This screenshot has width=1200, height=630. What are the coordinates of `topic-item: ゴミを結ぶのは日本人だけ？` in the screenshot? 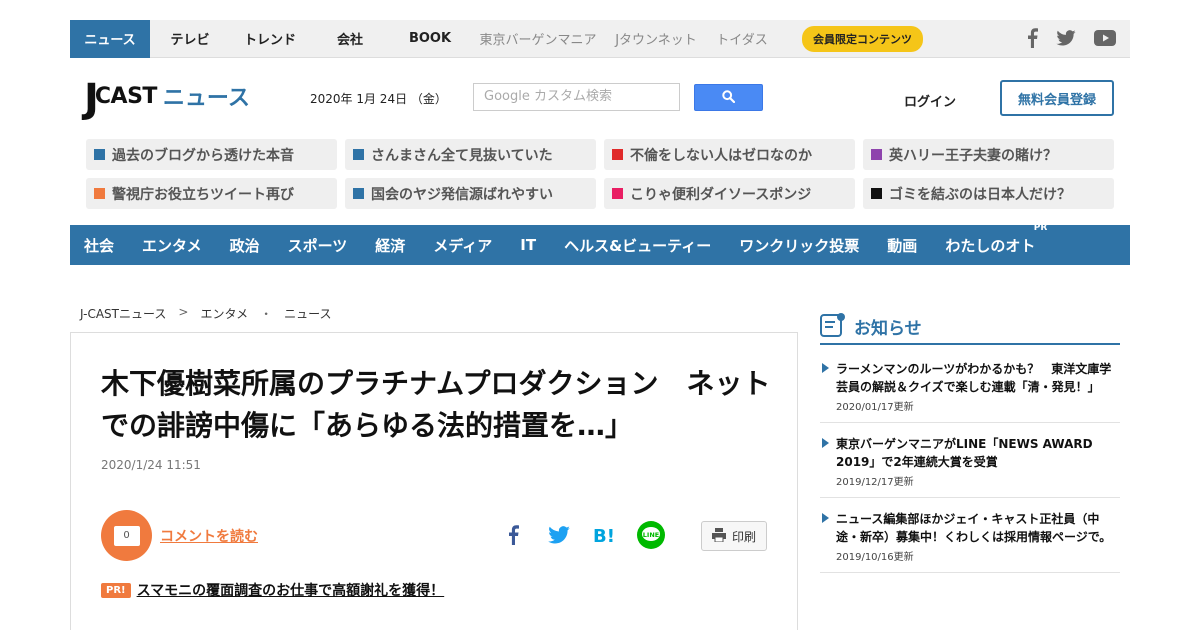 It's located at (988, 193).